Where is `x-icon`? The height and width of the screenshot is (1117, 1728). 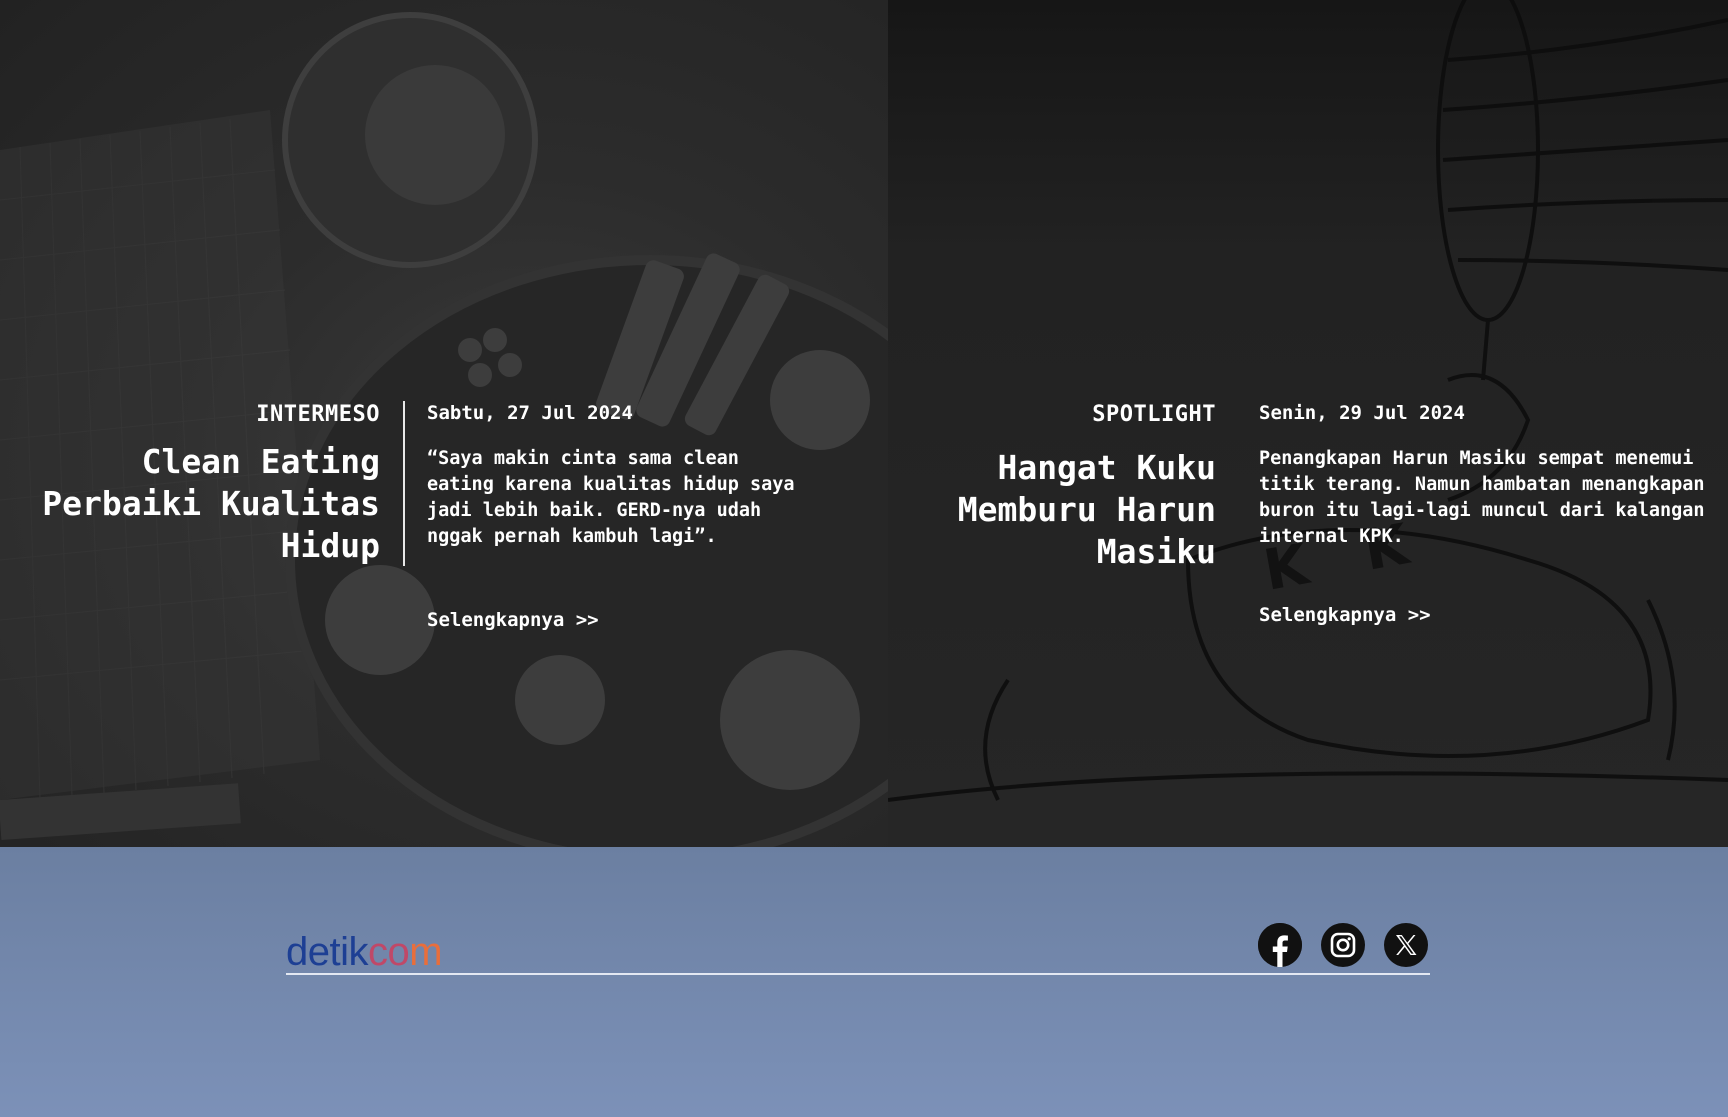
x-icon is located at coordinates (1406, 945).